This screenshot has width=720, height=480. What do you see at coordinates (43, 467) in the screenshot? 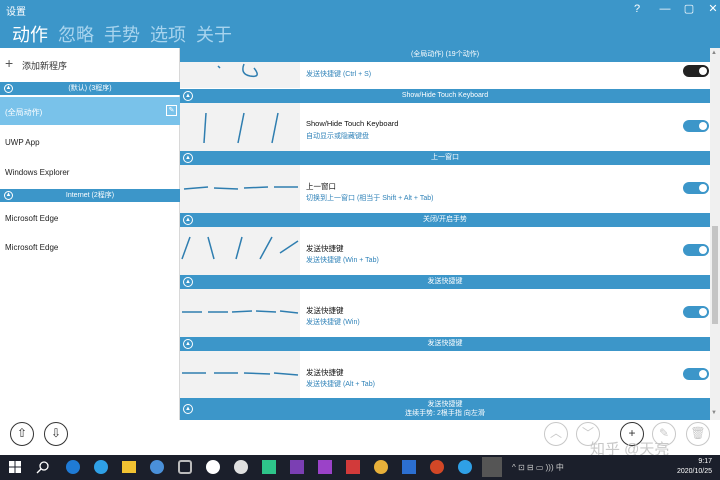
I see `search-icon` at bounding box center [43, 467].